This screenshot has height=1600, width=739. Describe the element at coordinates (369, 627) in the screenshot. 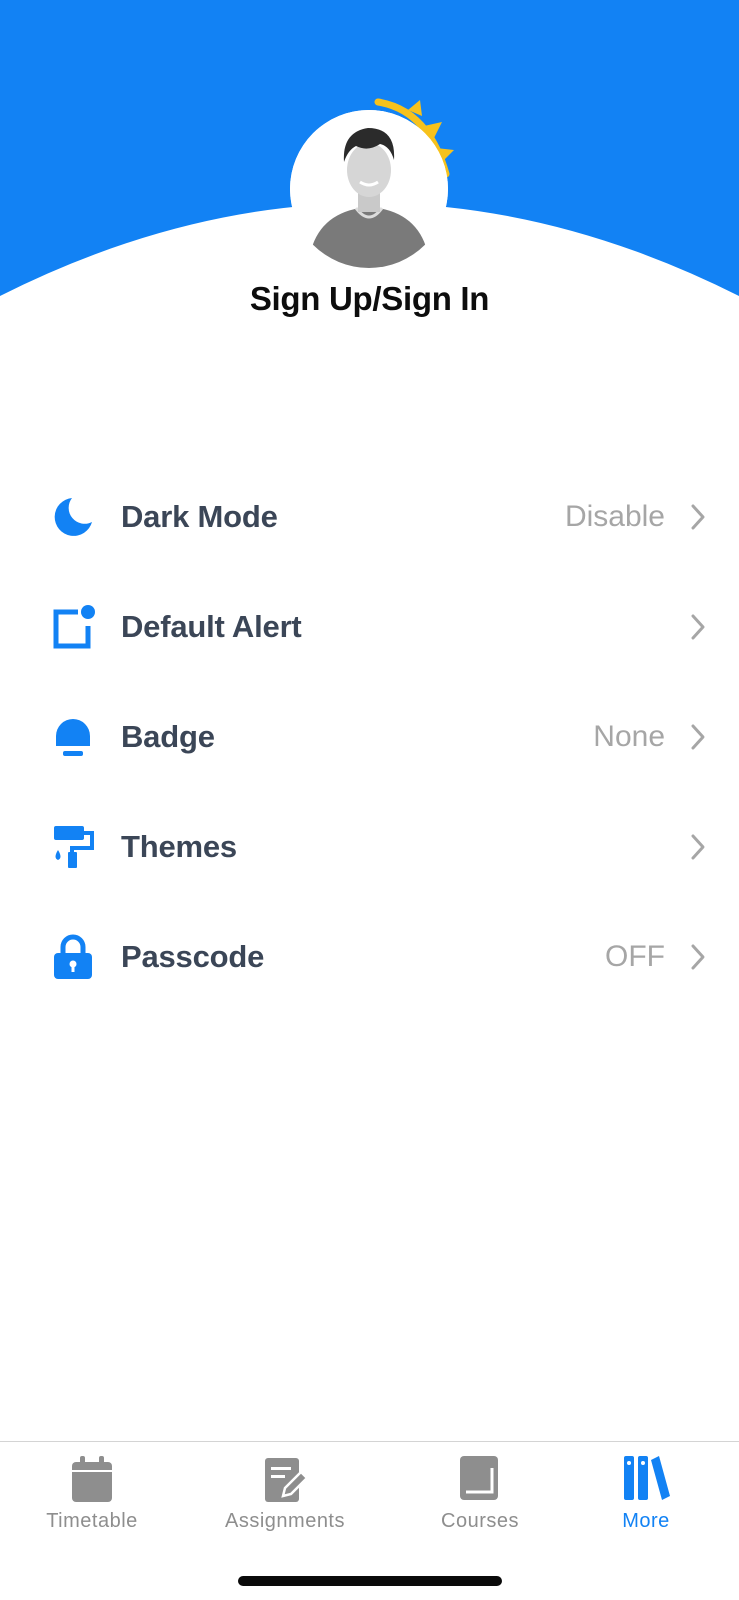

I see `settings-row-default-alert: Default Alert` at that location.